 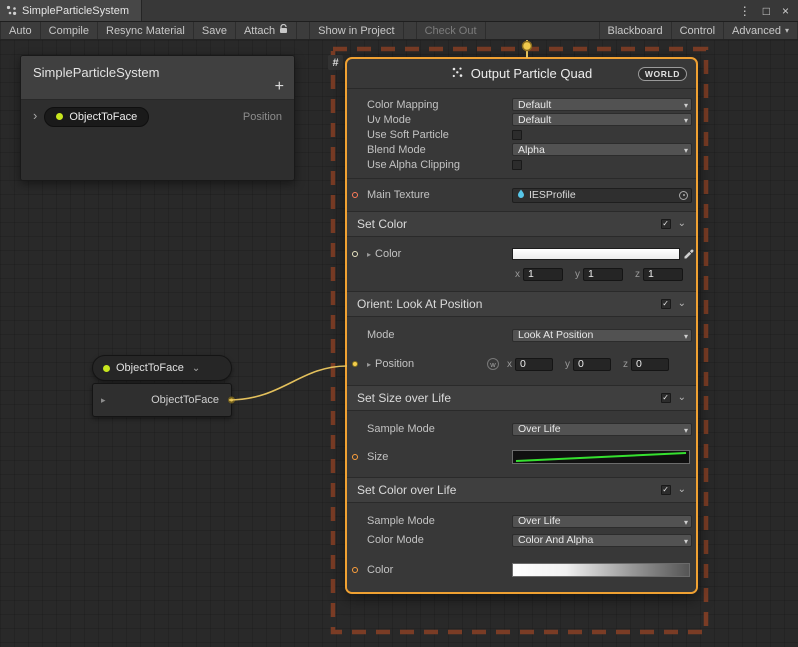 I want to click on use-soft-particle-checkbox, so click(x=517, y=134).